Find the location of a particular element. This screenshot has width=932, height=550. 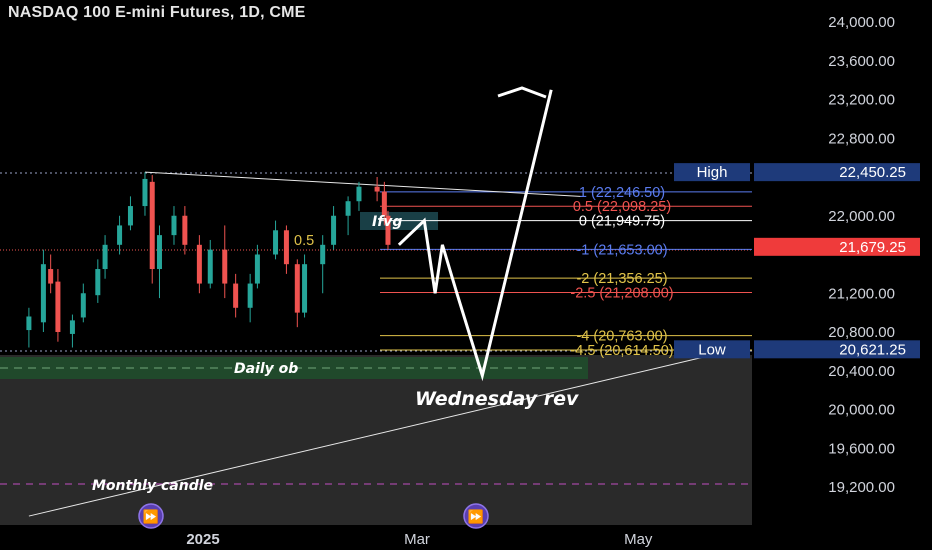

price-tag-value: 21,679.25 is located at coordinates (872, 247).